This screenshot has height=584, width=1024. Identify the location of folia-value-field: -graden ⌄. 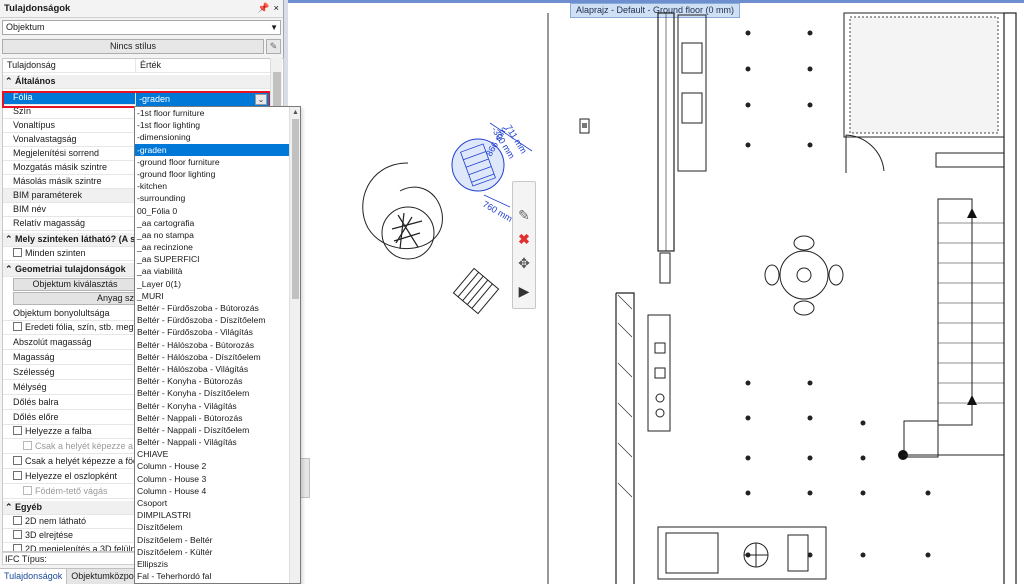
(202, 99).